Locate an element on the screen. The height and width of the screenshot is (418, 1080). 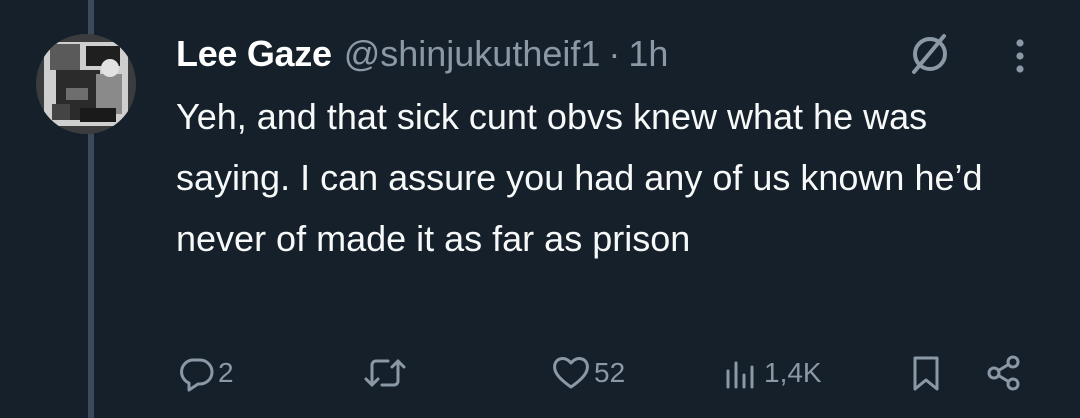
action-bar: 2 52 1,4K is located at coordinates (540, 373).